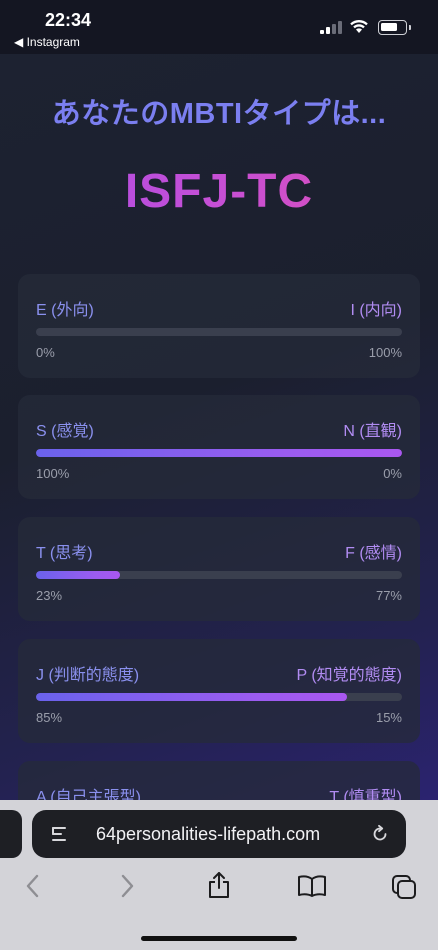 This screenshot has width=438, height=950. What do you see at coordinates (45, 352) in the screenshot?
I see `dimension-left-percent: 0%` at bounding box center [45, 352].